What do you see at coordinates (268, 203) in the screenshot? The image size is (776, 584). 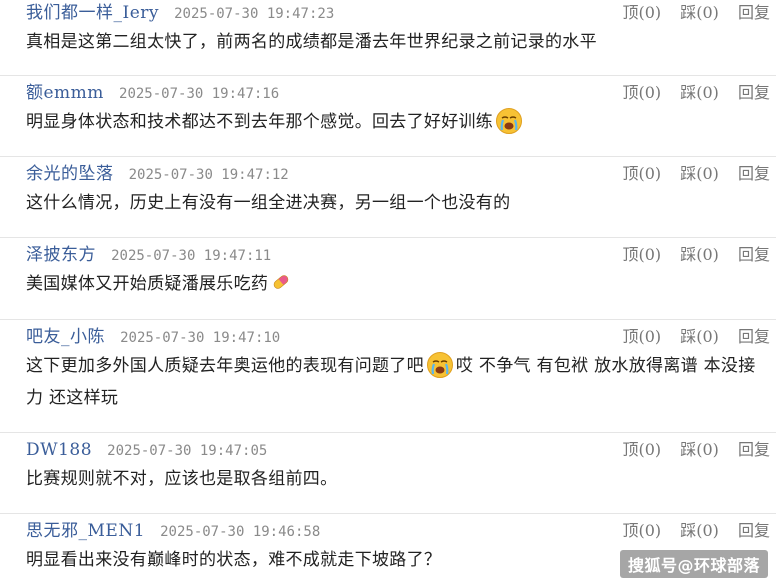 I see `comment-text-body: 这什么情况，历史上有没有一组全进决赛，另一组一个也没有的` at bounding box center [268, 203].